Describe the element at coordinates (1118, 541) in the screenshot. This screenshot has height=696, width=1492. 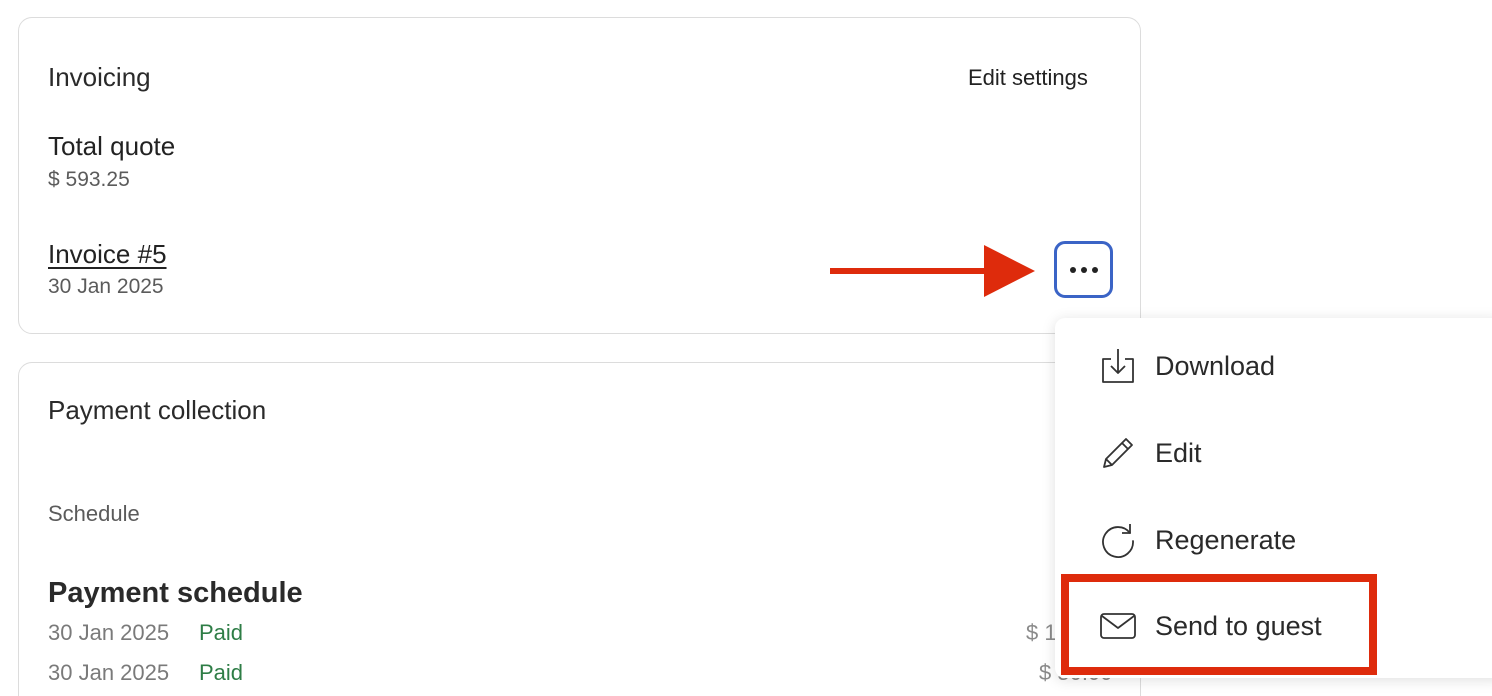
I see `refresh-icon` at that location.